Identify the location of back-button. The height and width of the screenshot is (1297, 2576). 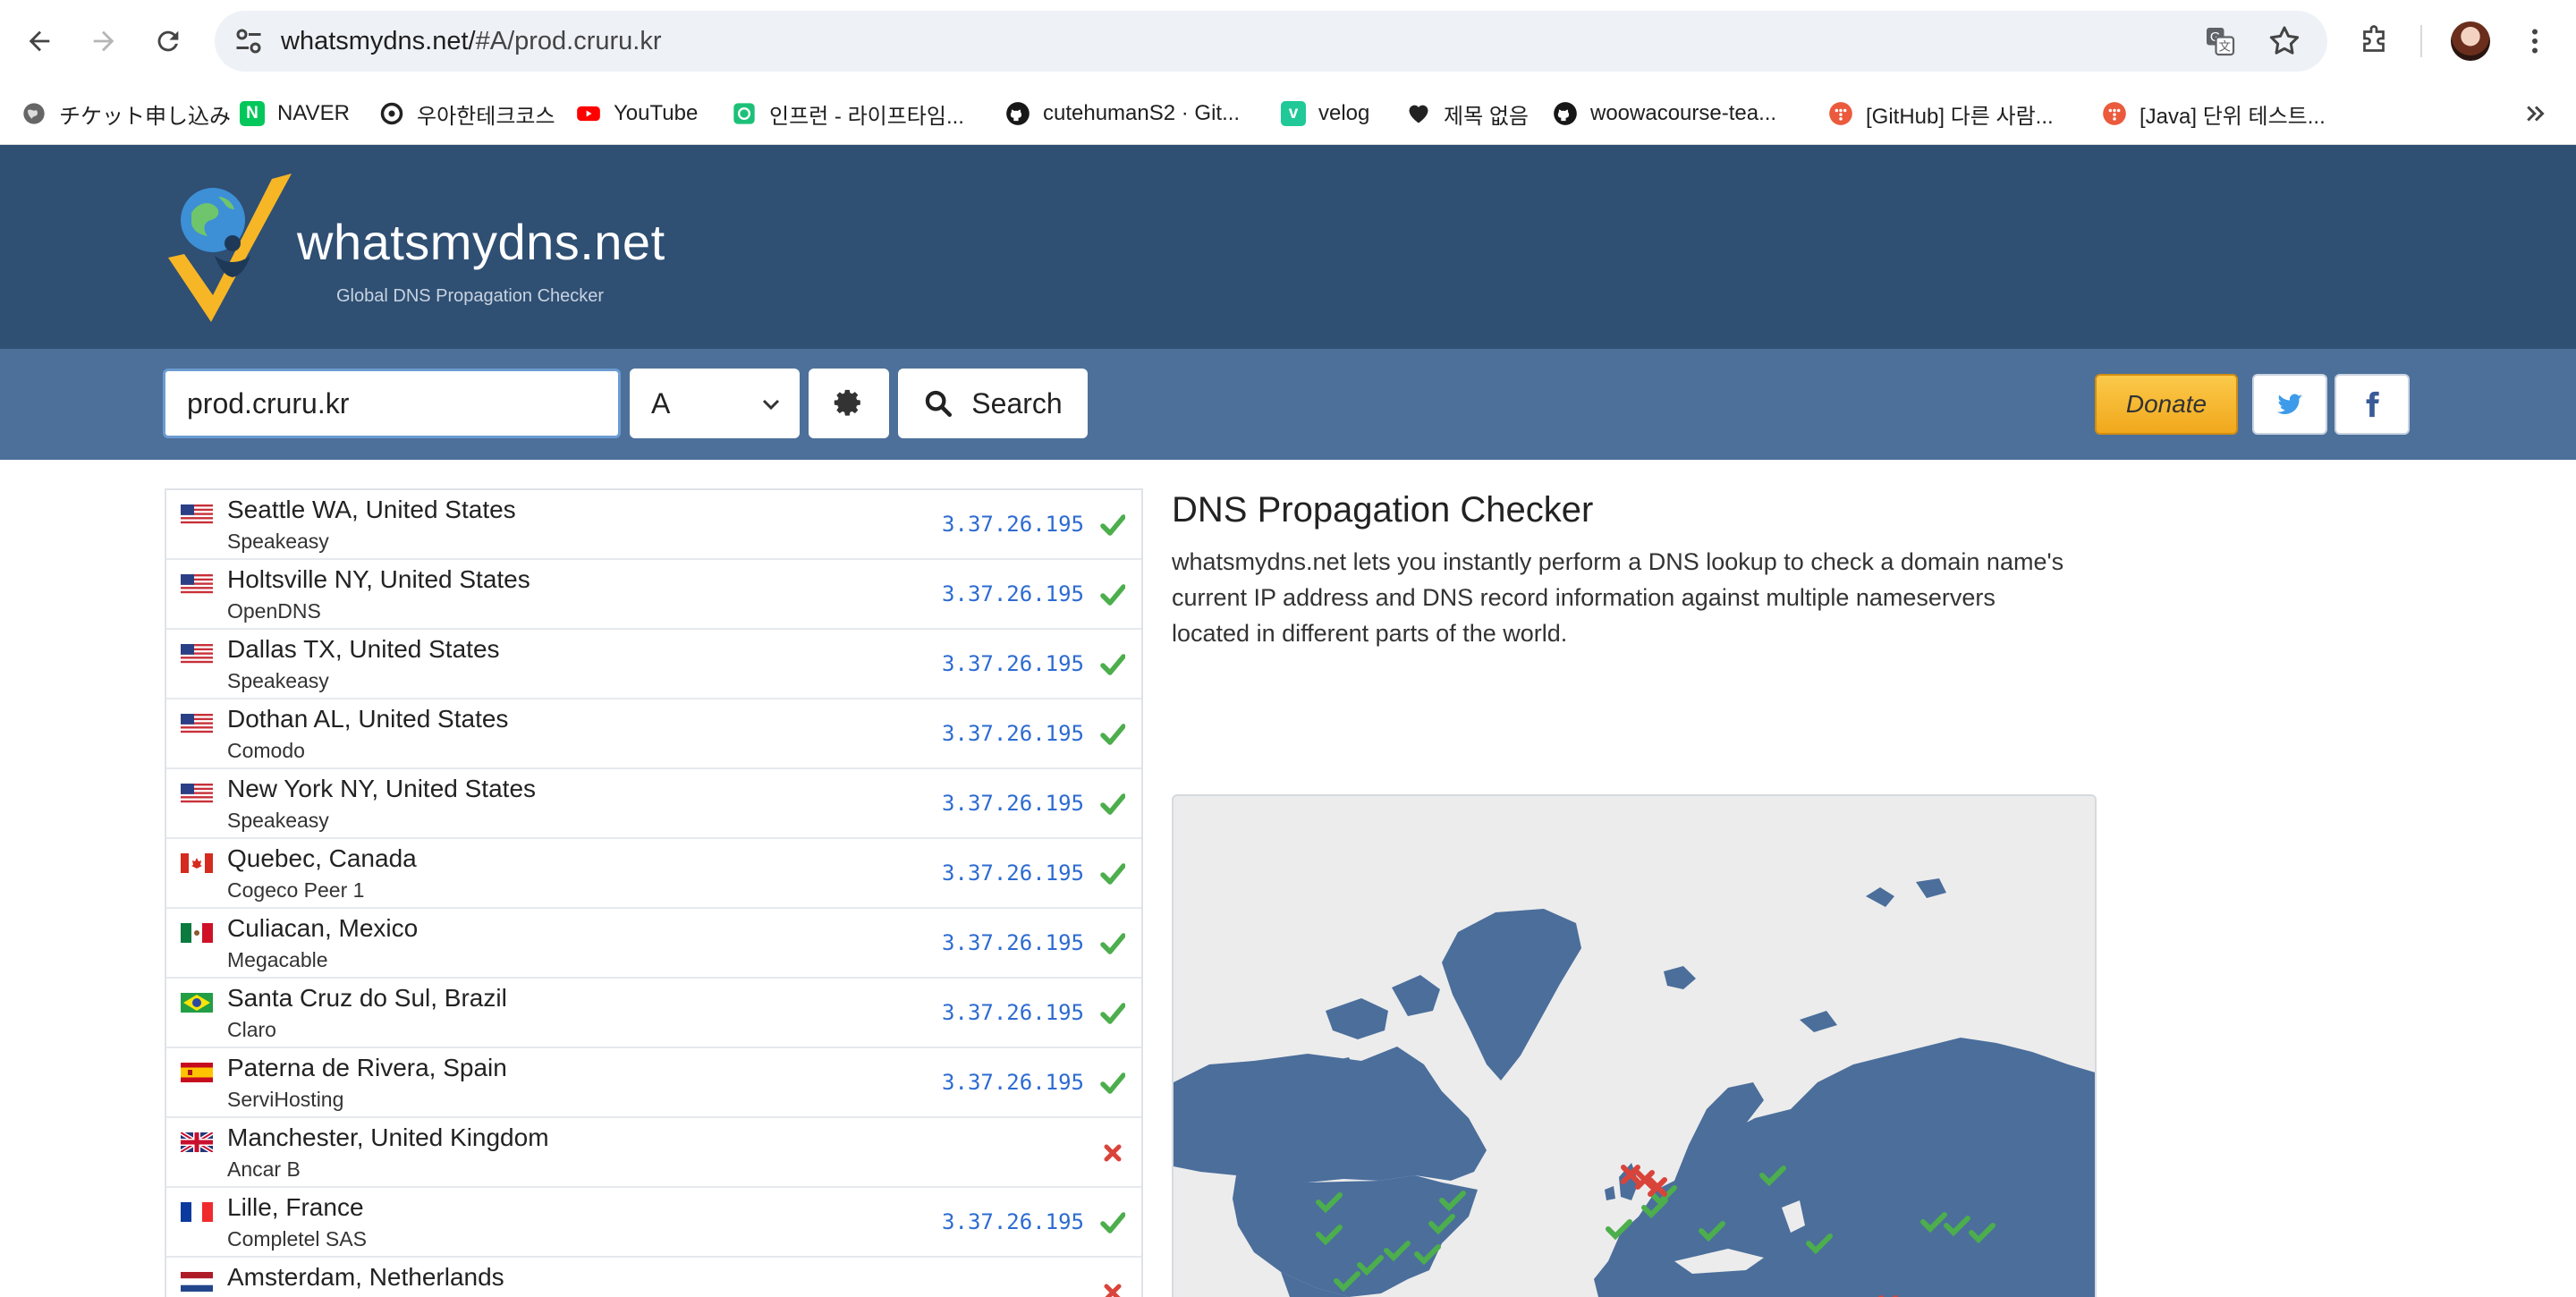
(39, 41).